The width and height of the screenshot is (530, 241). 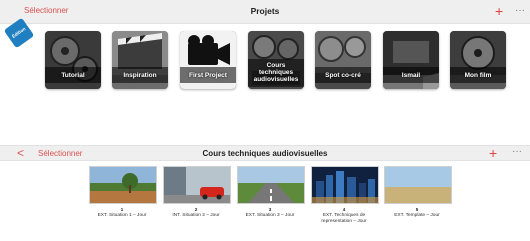 I want to click on project-tile-spot-co-cre: Spot co-cré, so click(x=343, y=60).